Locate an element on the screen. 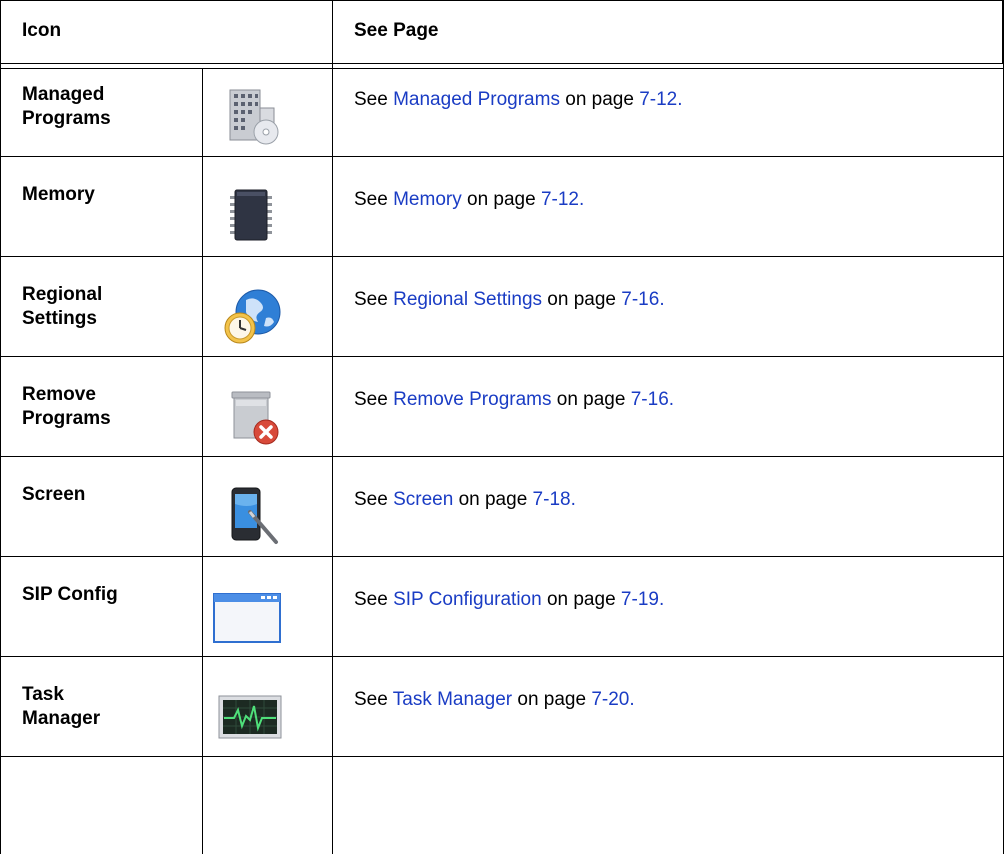 This screenshot has height=854, width=1005. header-double-rule-top is located at coordinates (501, 63).